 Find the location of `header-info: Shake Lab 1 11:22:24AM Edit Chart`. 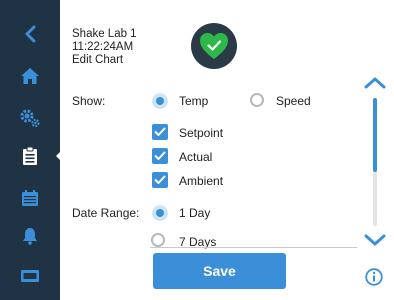

header-info: Shake Lab 1 11:22:24AM Edit Chart is located at coordinates (104, 47).